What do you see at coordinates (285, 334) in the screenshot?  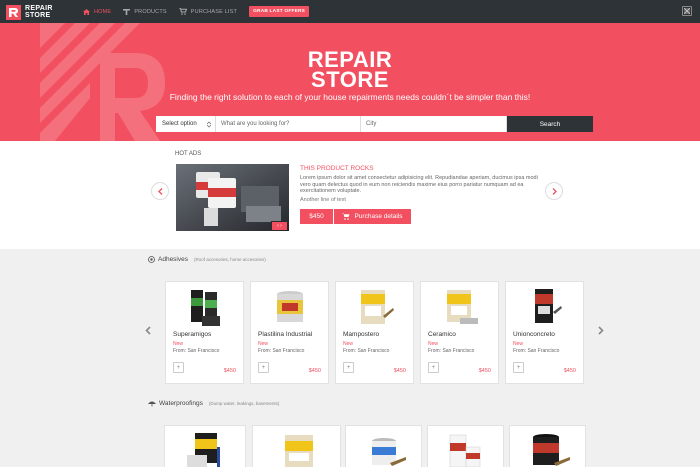 I see `product-name: Plastilina Industrial` at bounding box center [285, 334].